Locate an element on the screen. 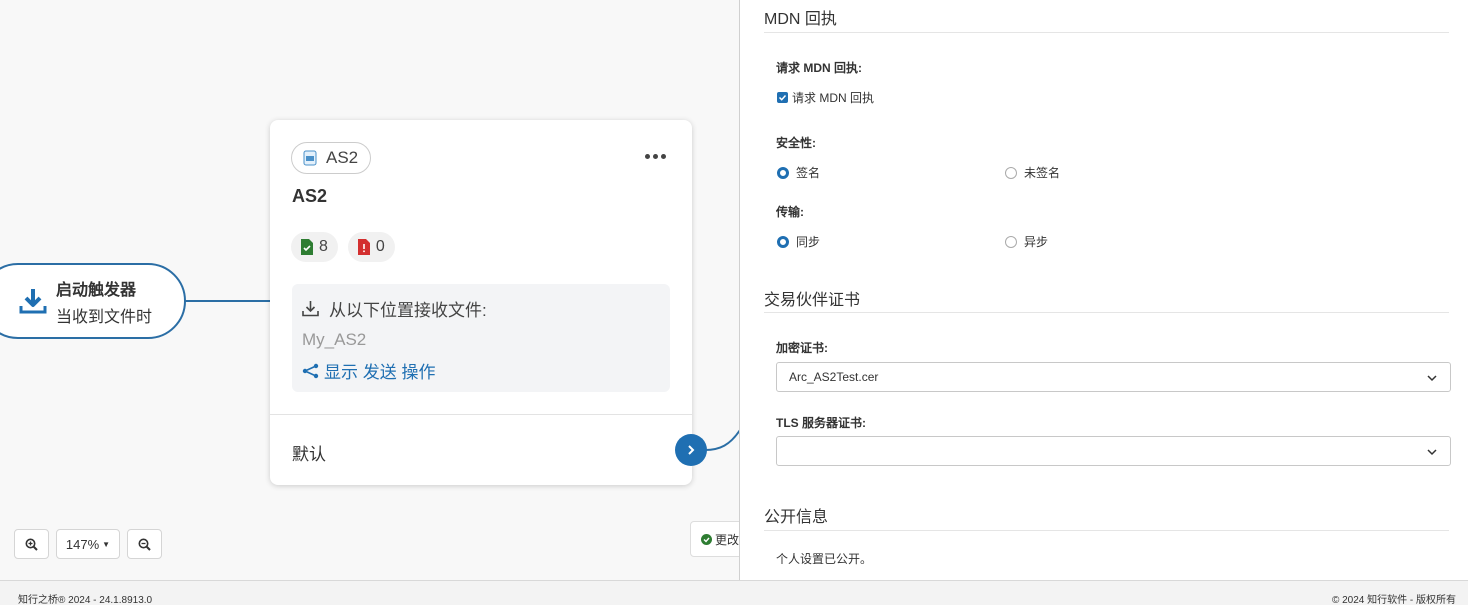 This screenshot has width=1468, height=605. error-count: 0 is located at coordinates (380, 246).